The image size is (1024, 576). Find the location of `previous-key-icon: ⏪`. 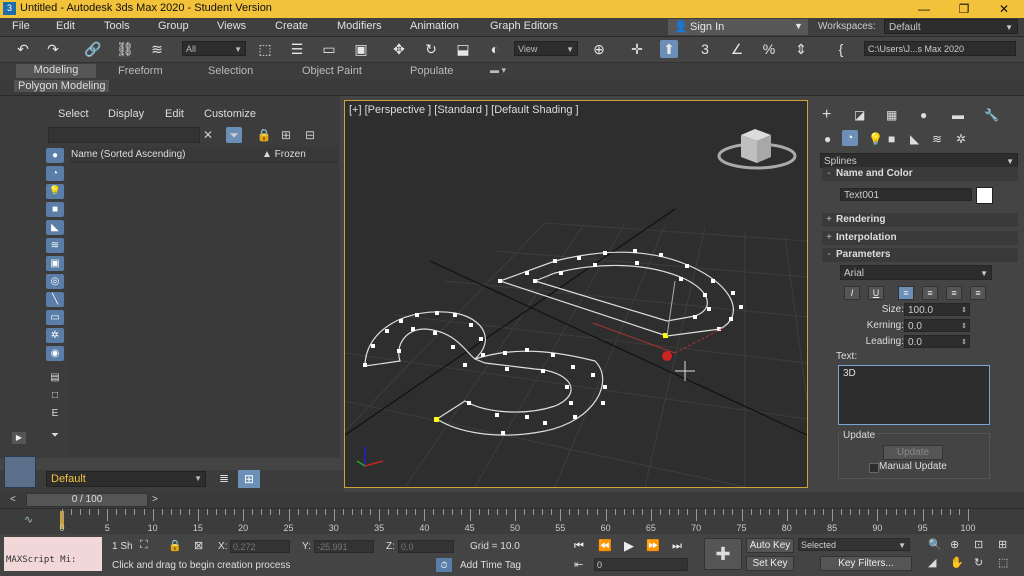

previous-key-icon: ⏪ is located at coordinates (605, 546).